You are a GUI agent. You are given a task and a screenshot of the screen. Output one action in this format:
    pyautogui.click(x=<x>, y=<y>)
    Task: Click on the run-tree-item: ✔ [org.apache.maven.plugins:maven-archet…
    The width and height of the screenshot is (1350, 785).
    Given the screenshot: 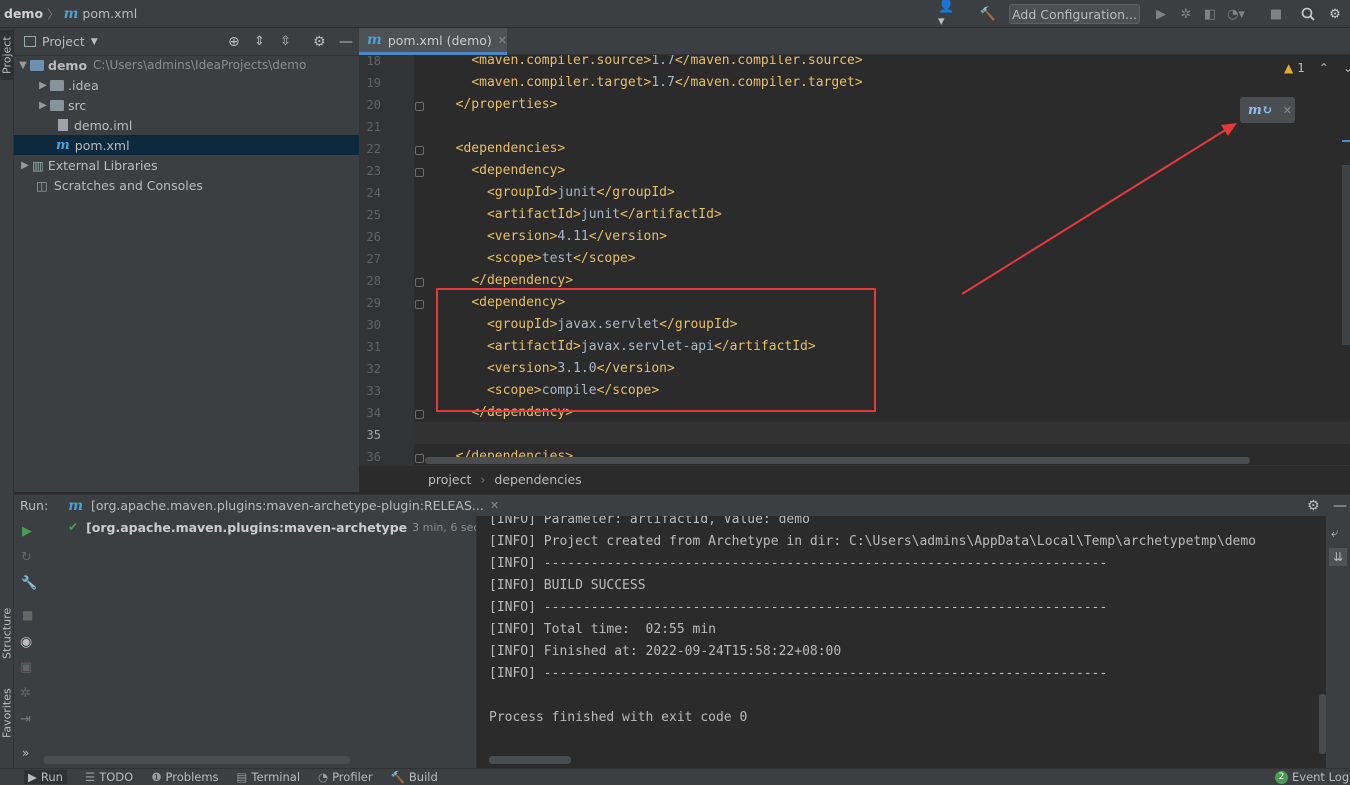 What is the action you would take?
    pyautogui.click(x=260, y=527)
    